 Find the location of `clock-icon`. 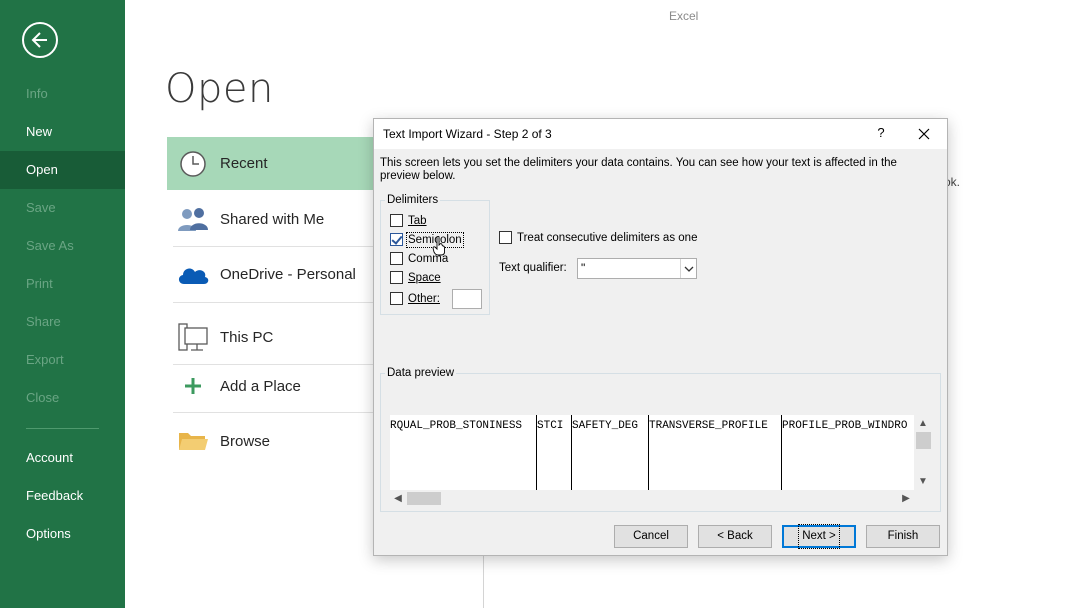

clock-icon is located at coordinates (193, 164).